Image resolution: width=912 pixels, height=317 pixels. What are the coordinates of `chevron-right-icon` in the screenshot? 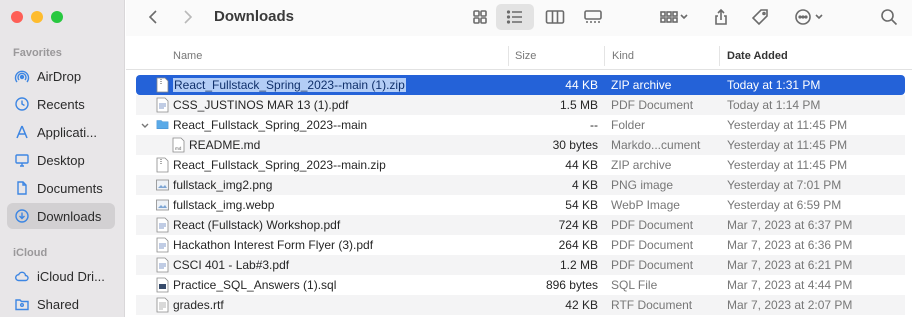 It's located at (188, 17).